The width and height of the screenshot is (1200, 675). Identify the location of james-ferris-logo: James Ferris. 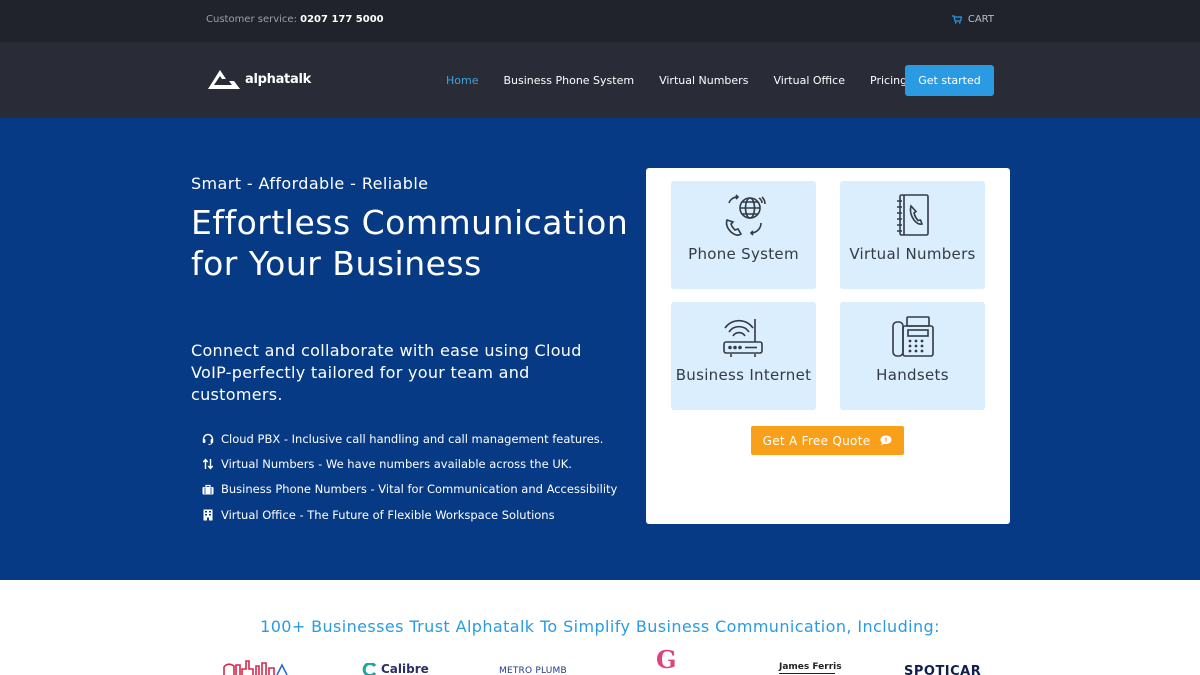
(810, 667).